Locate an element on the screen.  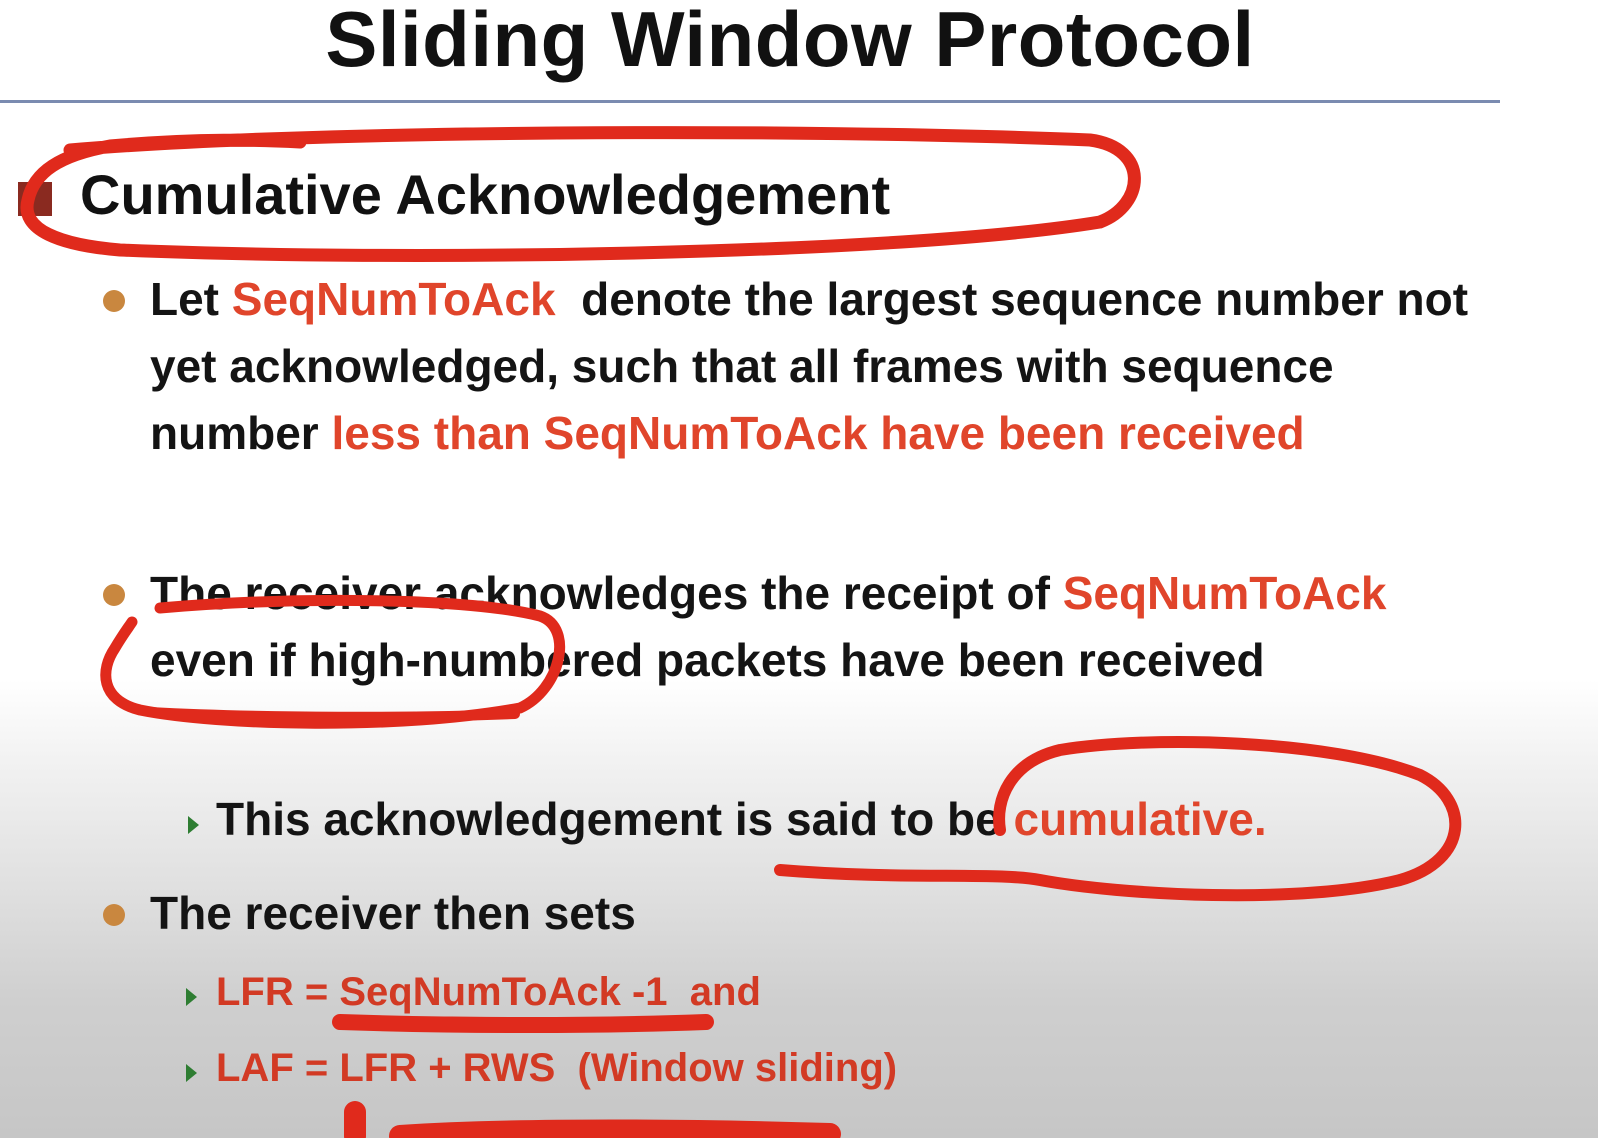
sub-point-3: LAF = LFR + RWS (Window sliding) is located at coordinates (557, 1068).